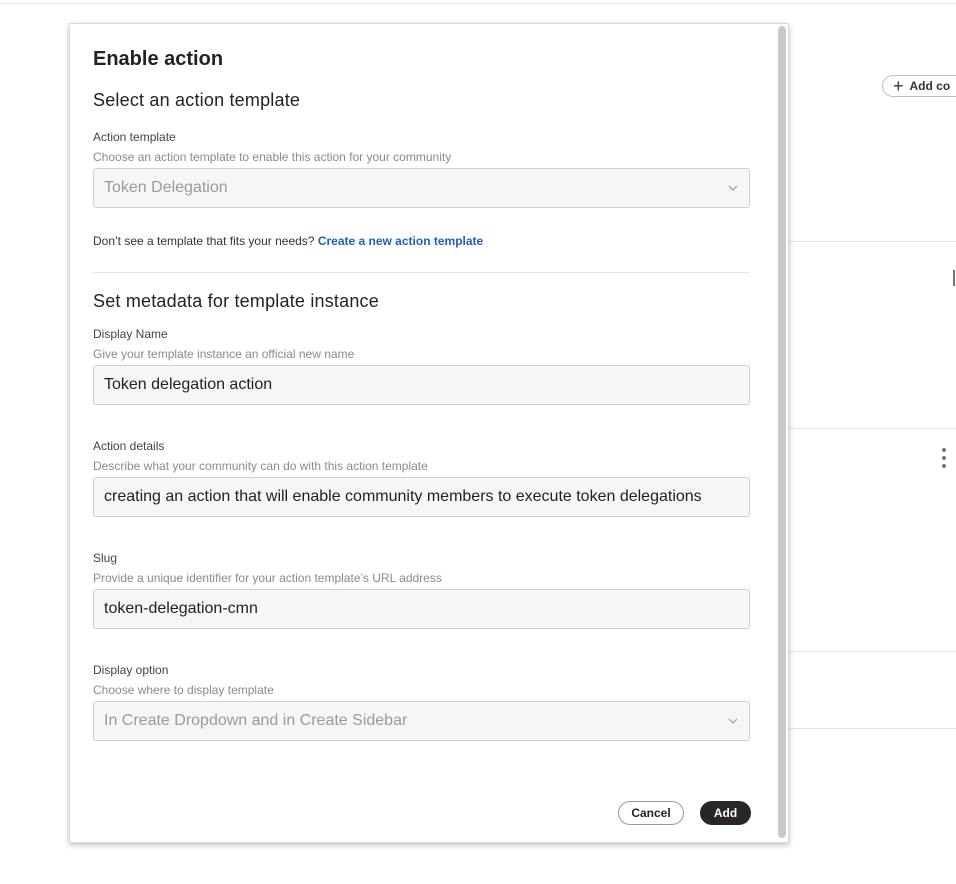  I want to click on section-heading-metadata: Set metadata for template instance, so click(236, 301).